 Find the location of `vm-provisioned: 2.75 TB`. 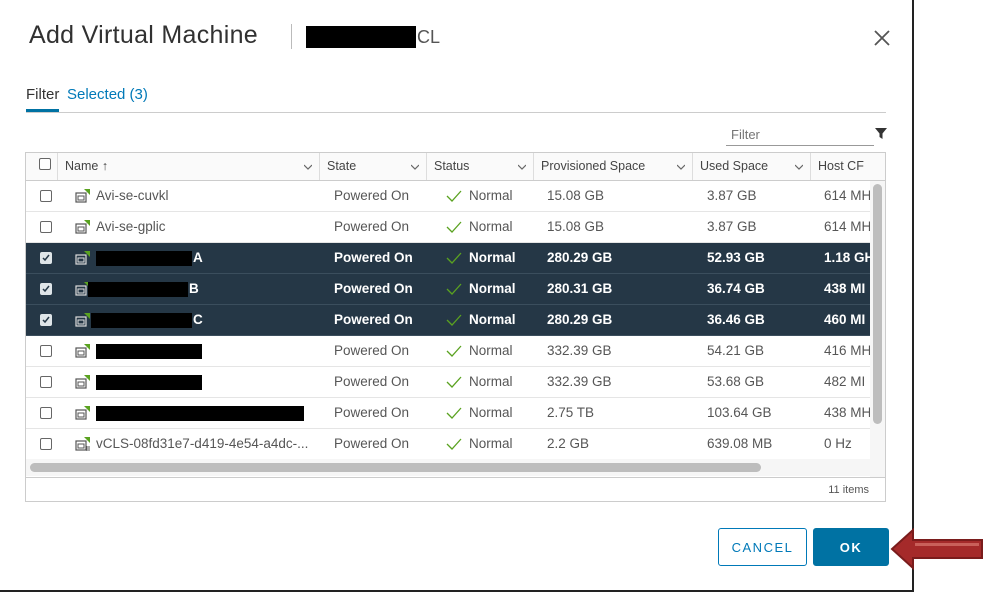

vm-provisioned: 2.75 TB is located at coordinates (571, 412).